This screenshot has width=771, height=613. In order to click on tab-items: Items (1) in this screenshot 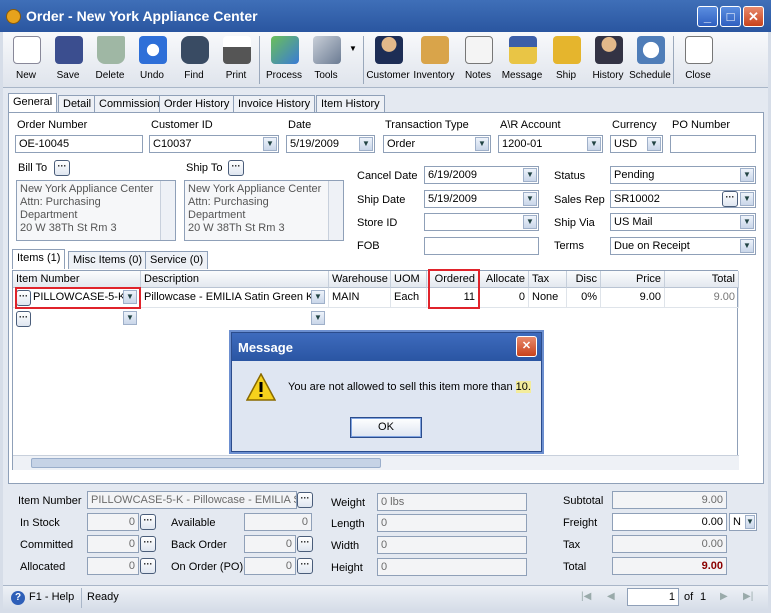, I will do `click(39, 259)`.